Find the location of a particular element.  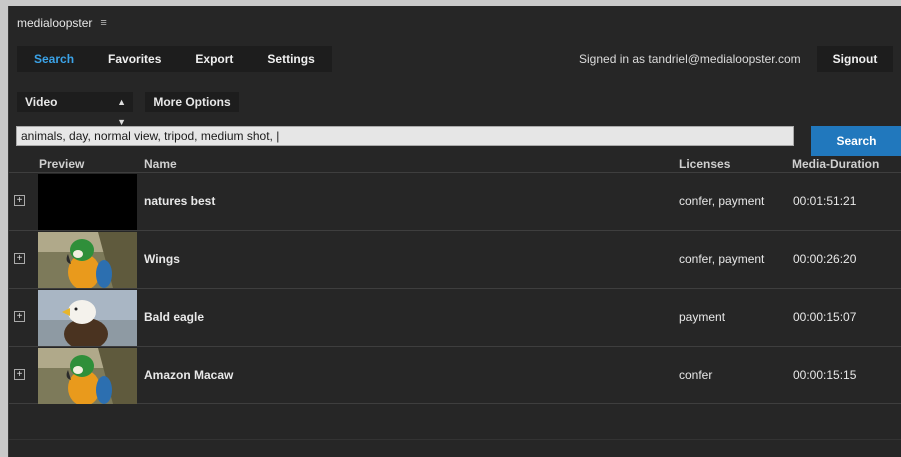

column-header-preview: Preview is located at coordinates (61, 164).